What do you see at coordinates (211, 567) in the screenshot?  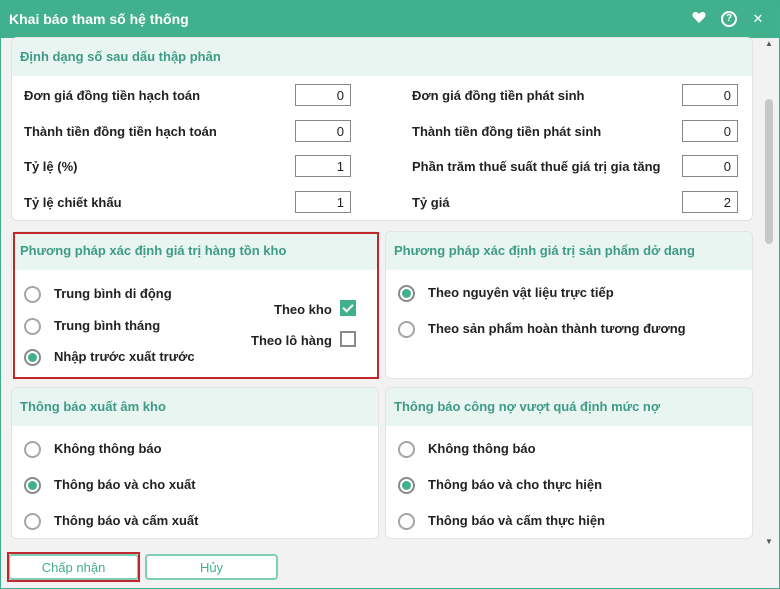 I see `cancel-button: Hủy` at bounding box center [211, 567].